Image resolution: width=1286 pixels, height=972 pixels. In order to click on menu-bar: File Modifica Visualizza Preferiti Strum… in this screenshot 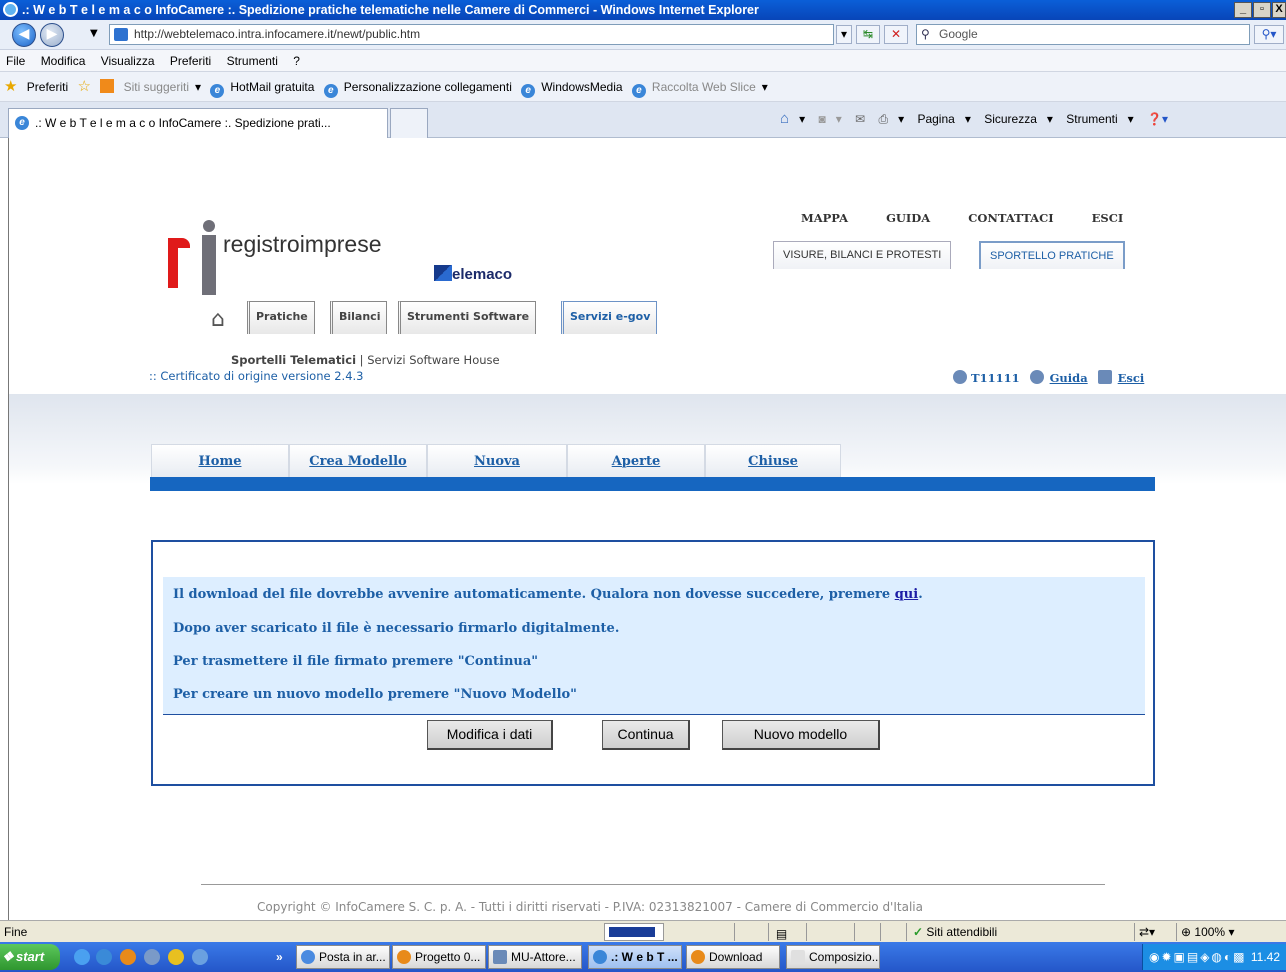, I will do `click(643, 61)`.